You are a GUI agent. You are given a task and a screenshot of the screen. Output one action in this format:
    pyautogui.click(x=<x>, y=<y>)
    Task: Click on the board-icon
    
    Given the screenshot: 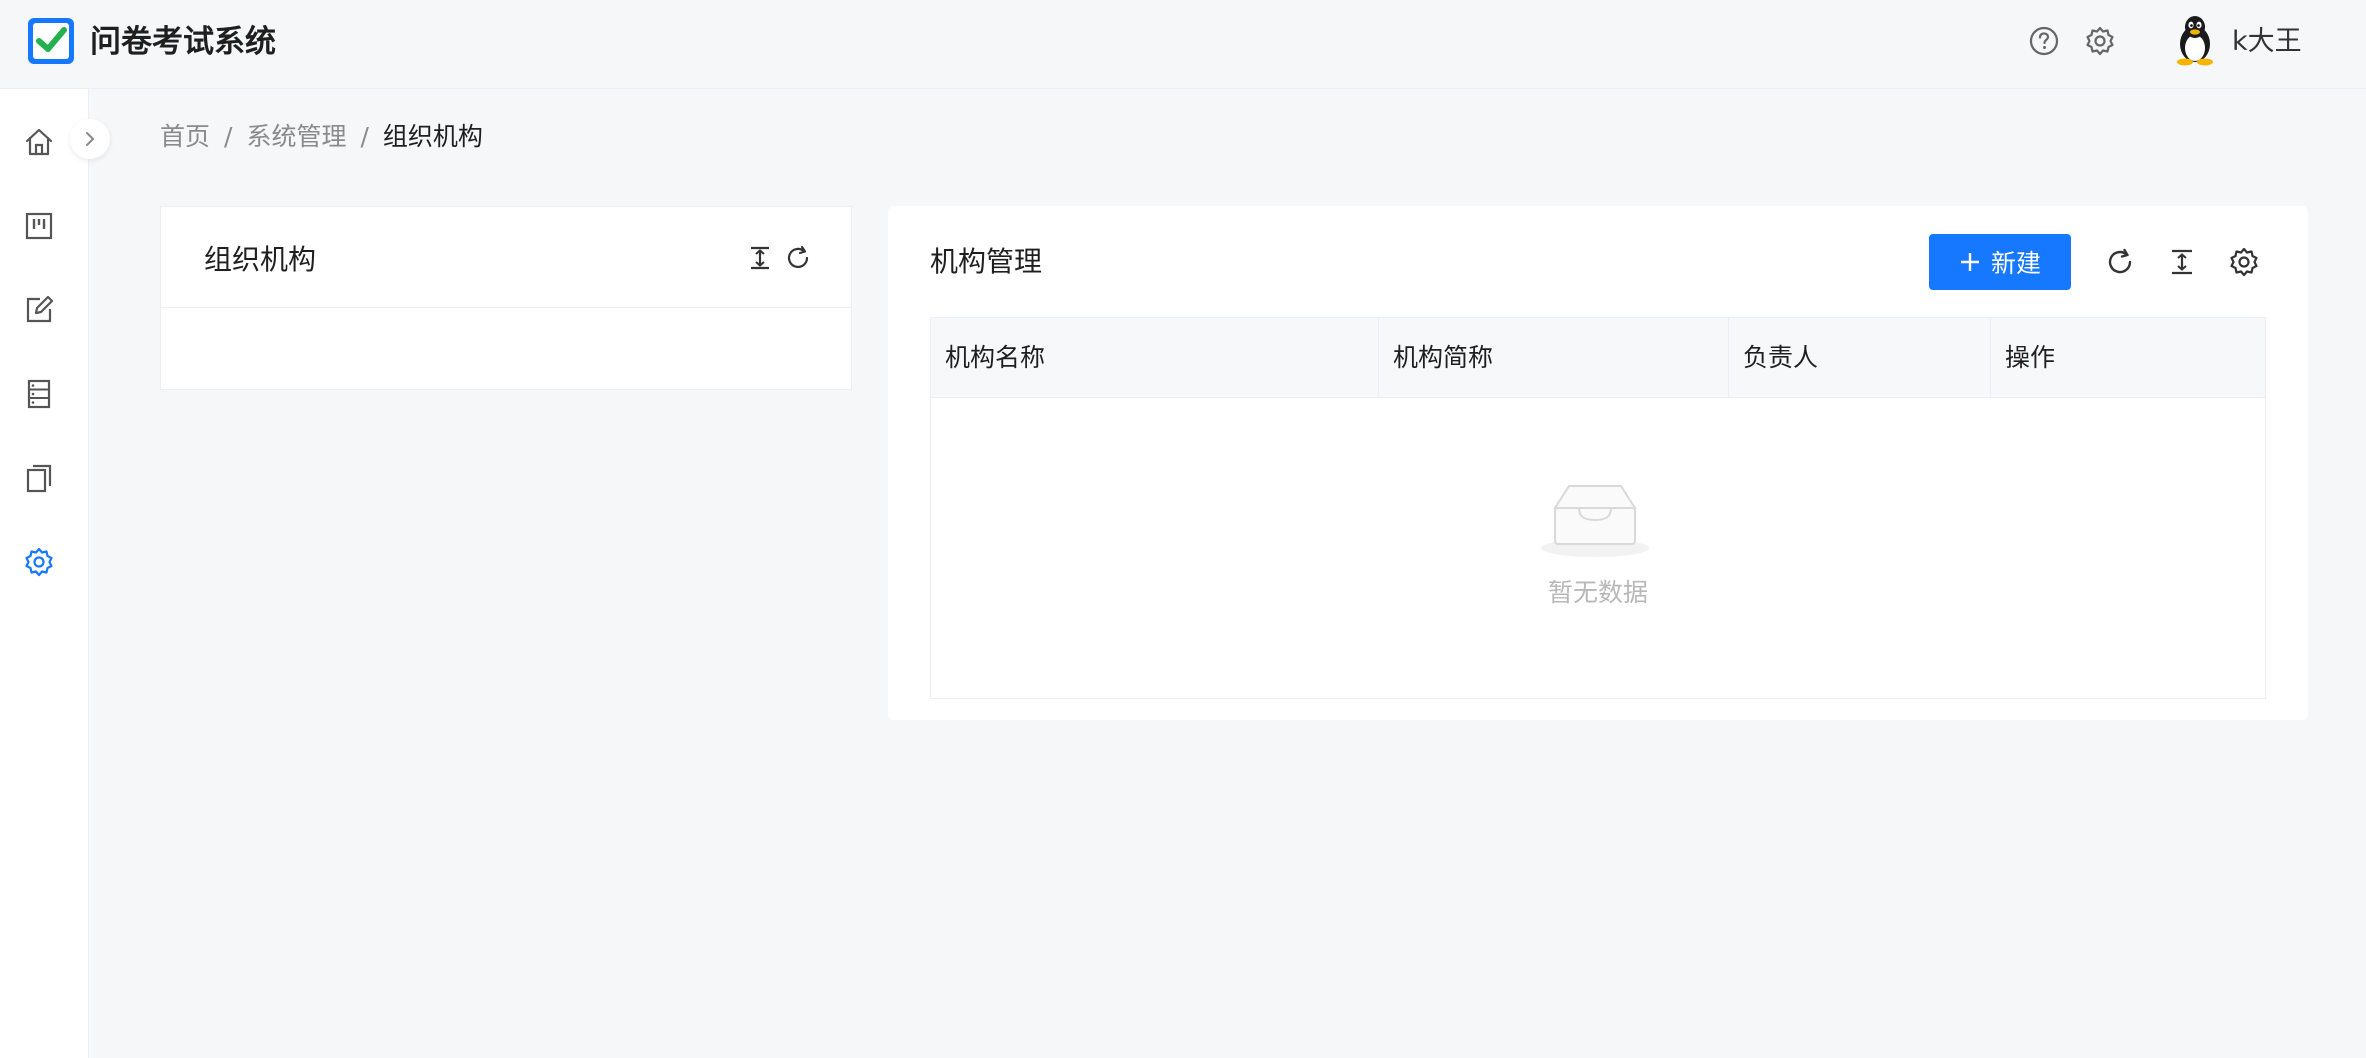 What is the action you would take?
    pyautogui.click(x=39, y=226)
    